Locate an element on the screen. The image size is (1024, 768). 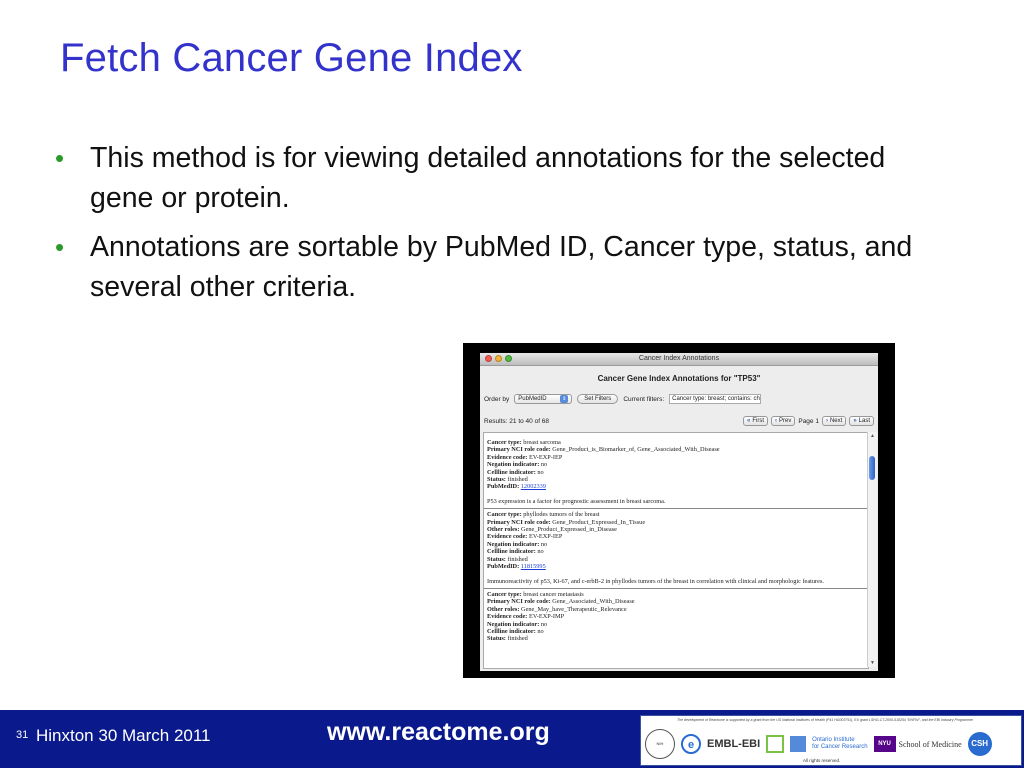
minimize-window-icon is located at coordinates (498, 358).